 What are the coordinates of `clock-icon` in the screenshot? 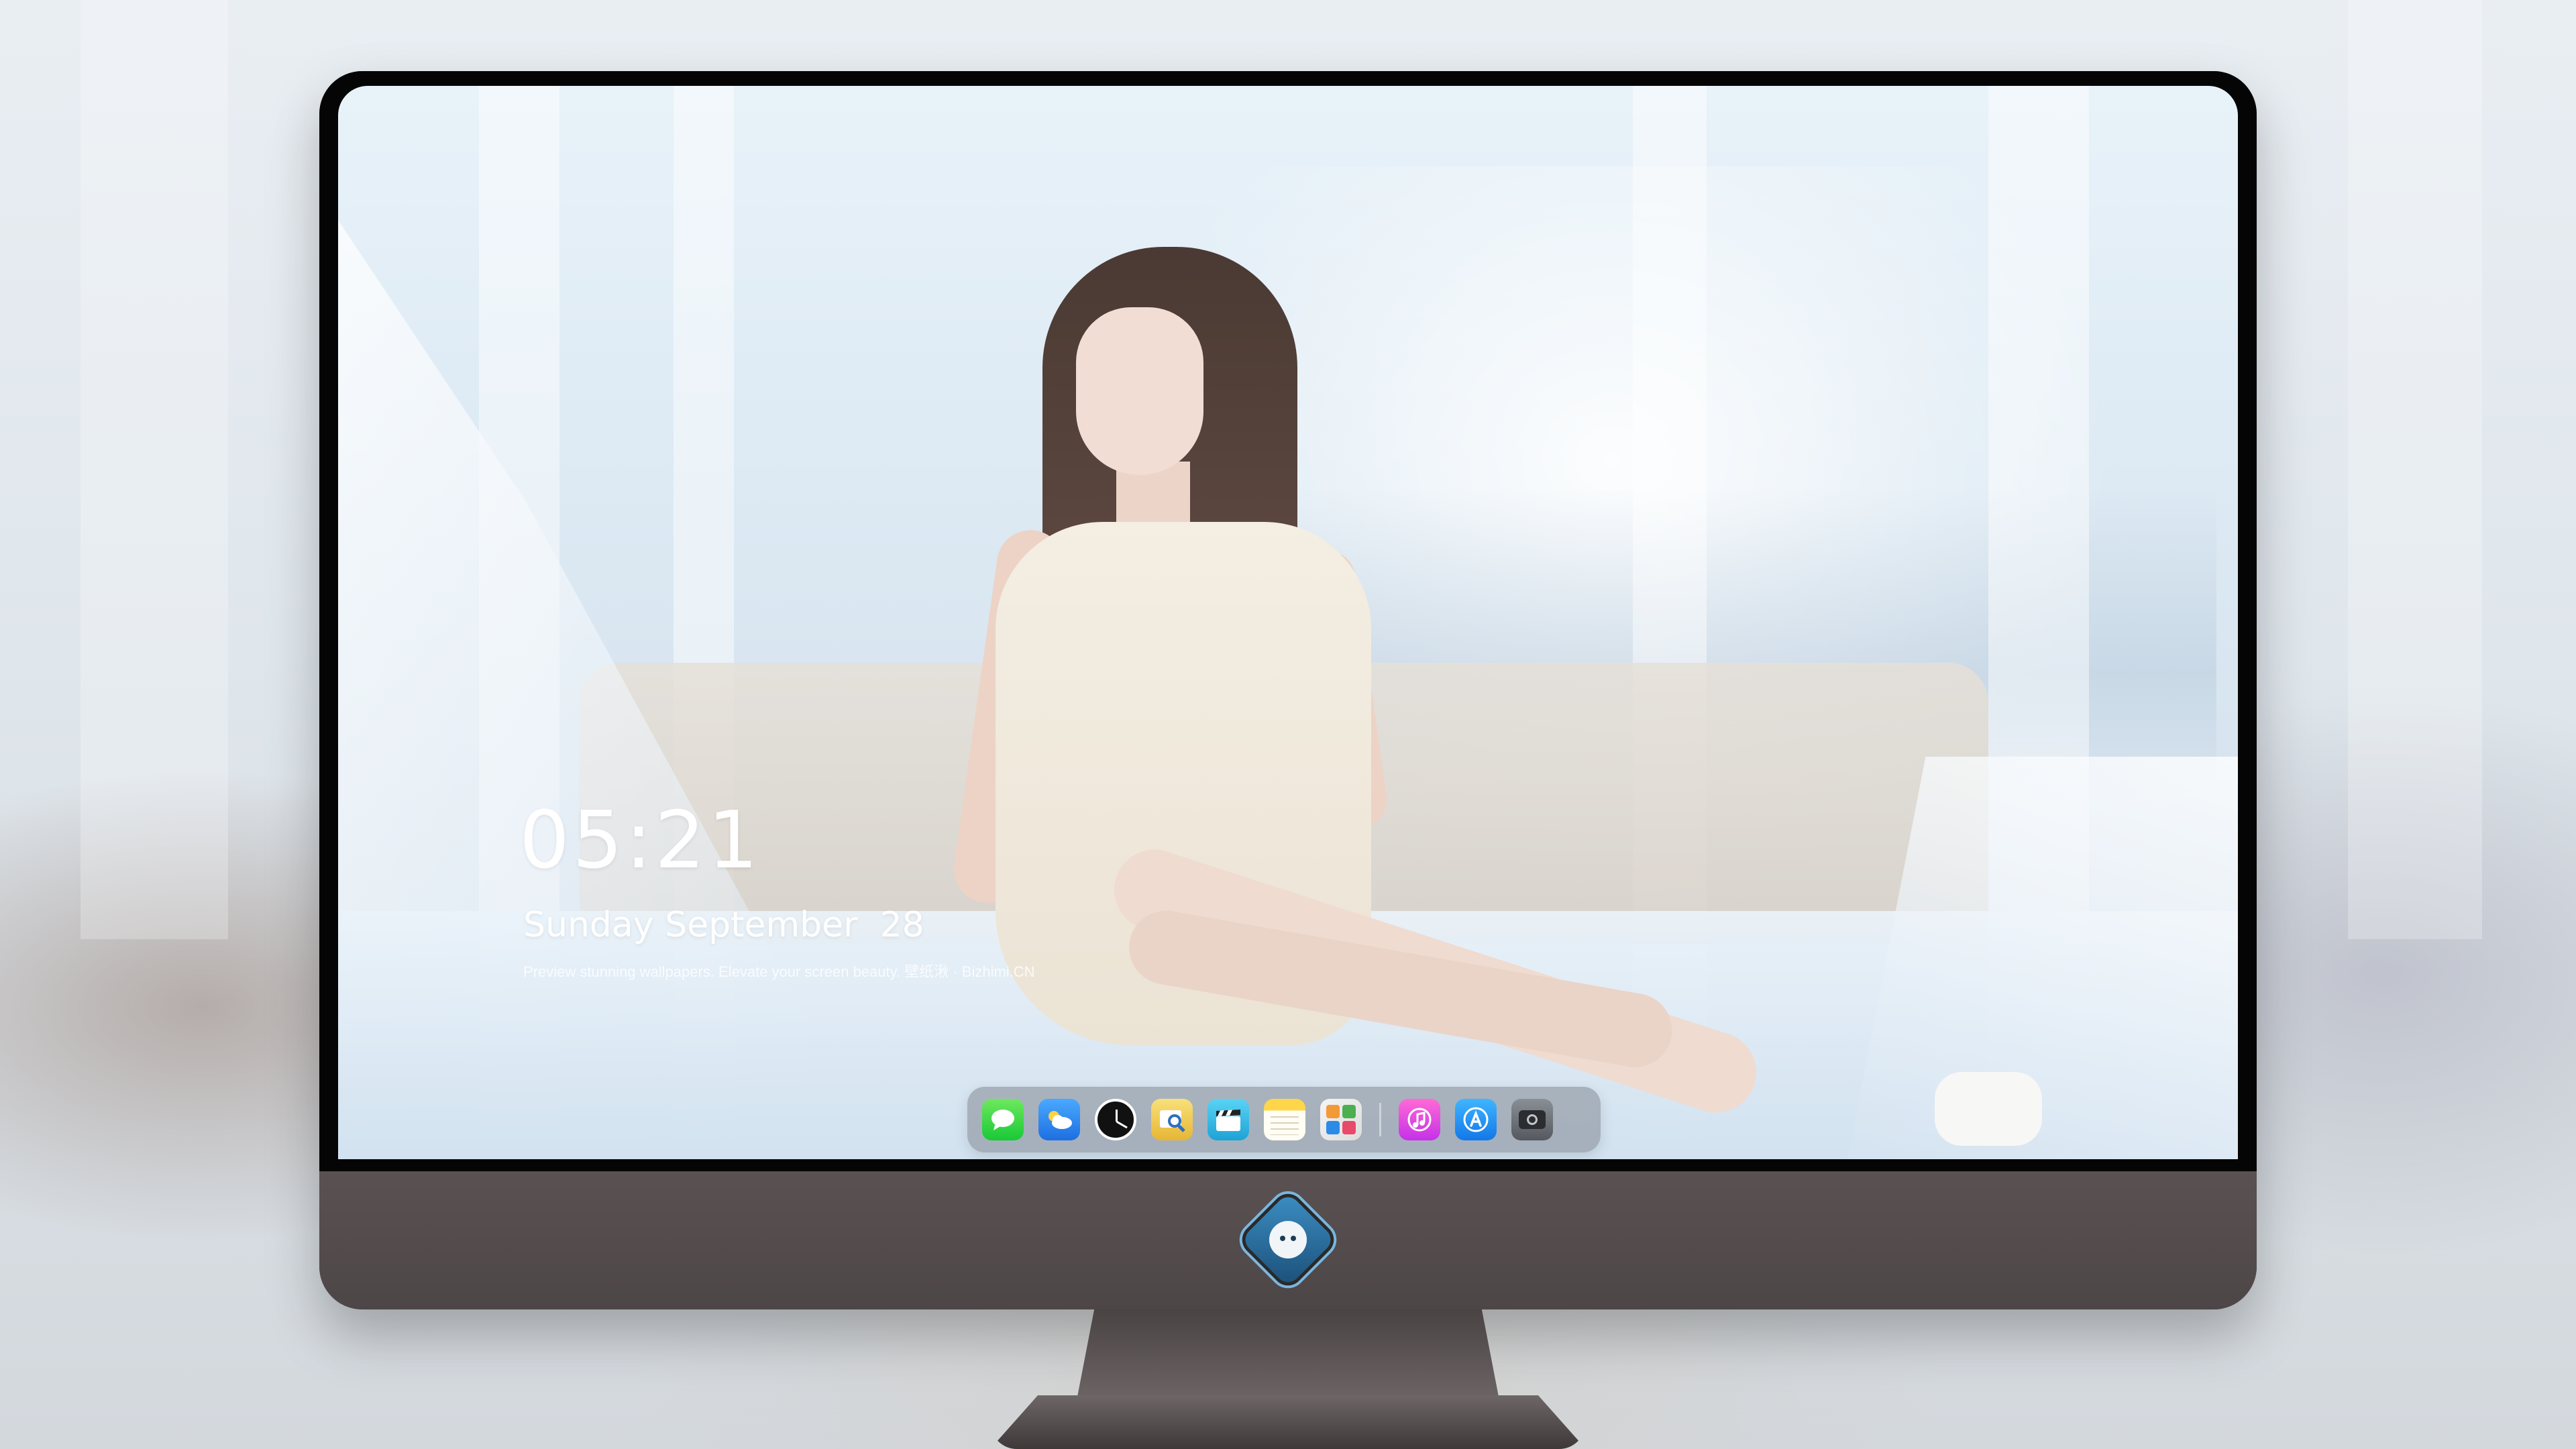 It's located at (1115, 1119).